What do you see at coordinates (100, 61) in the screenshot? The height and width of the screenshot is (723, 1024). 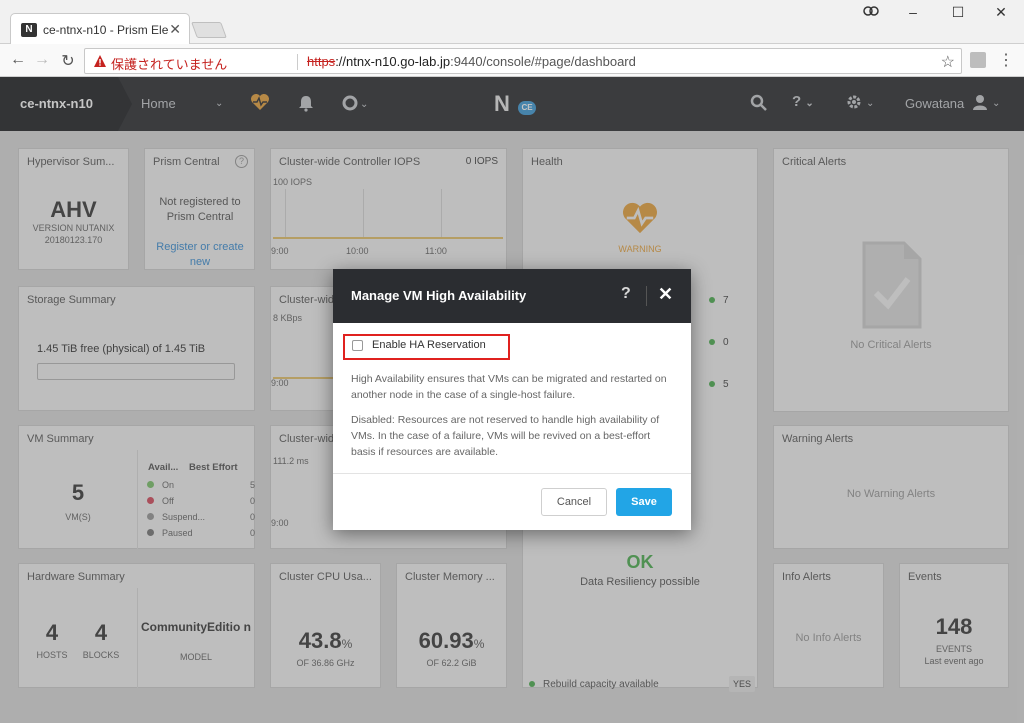 I see `warning-triangle-icon` at bounding box center [100, 61].